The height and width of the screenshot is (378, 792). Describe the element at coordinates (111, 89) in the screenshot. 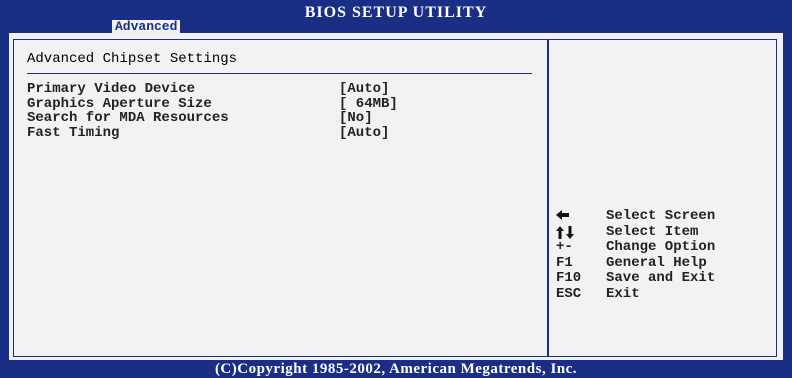

I see `setting-label: Primary Video Device` at that location.